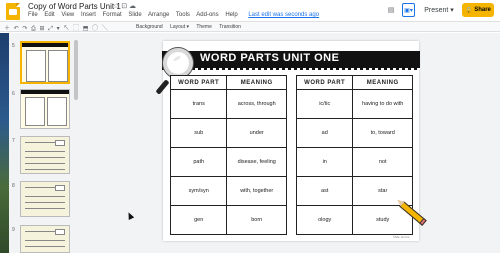  What do you see at coordinates (256, 162) in the screenshot?
I see `meaning-cell: disease, feeling` at bounding box center [256, 162].